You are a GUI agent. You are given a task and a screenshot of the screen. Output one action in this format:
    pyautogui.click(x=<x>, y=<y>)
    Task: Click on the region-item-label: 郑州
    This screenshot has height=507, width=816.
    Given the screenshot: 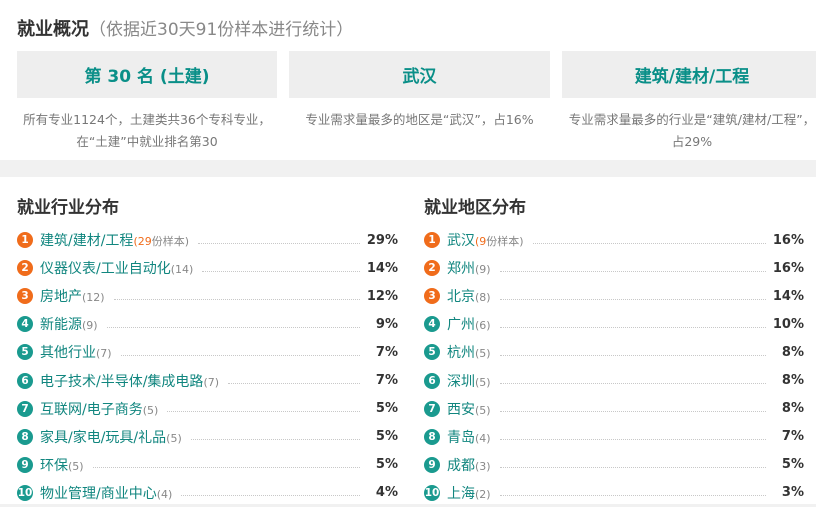 What is the action you would take?
    pyautogui.click(x=461, y=269)
    